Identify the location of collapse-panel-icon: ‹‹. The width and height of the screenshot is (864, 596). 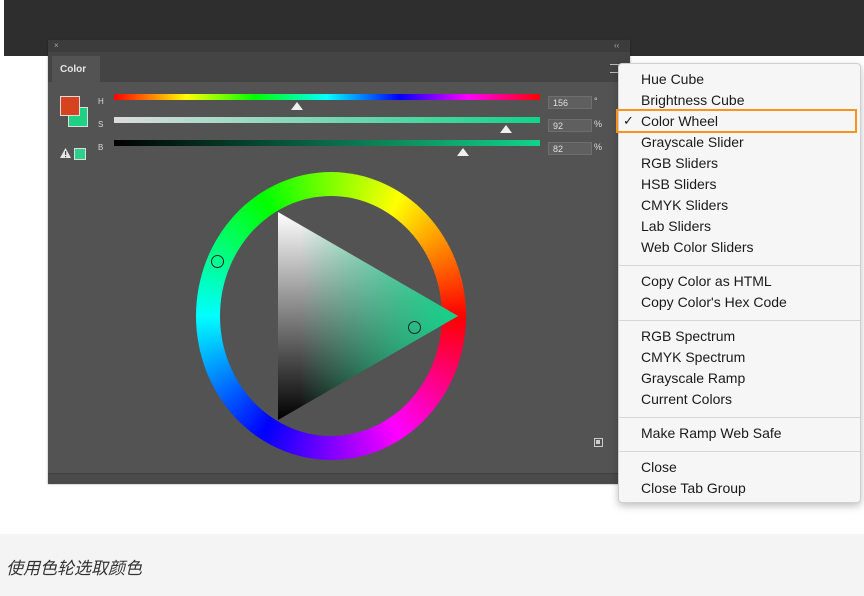
(616, 46).